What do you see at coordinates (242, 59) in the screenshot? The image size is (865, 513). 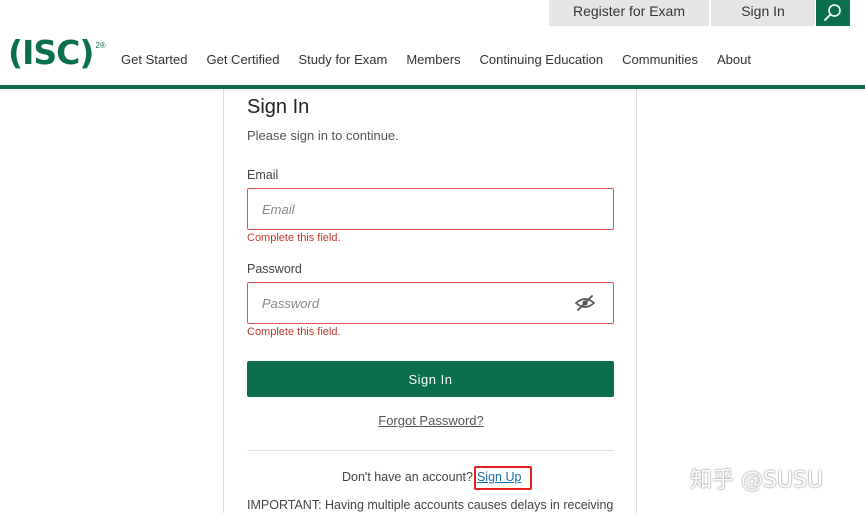 I see `nav-item-get-certified: Get Certified` at bounding box center [242, 59].